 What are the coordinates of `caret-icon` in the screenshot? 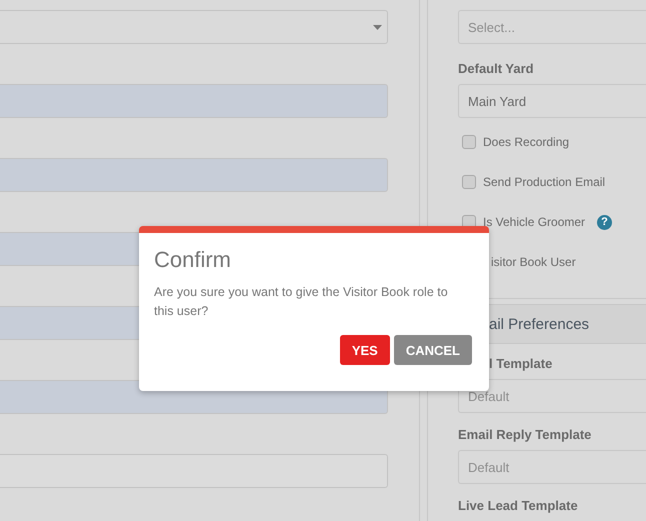 It's located at (377, 27).